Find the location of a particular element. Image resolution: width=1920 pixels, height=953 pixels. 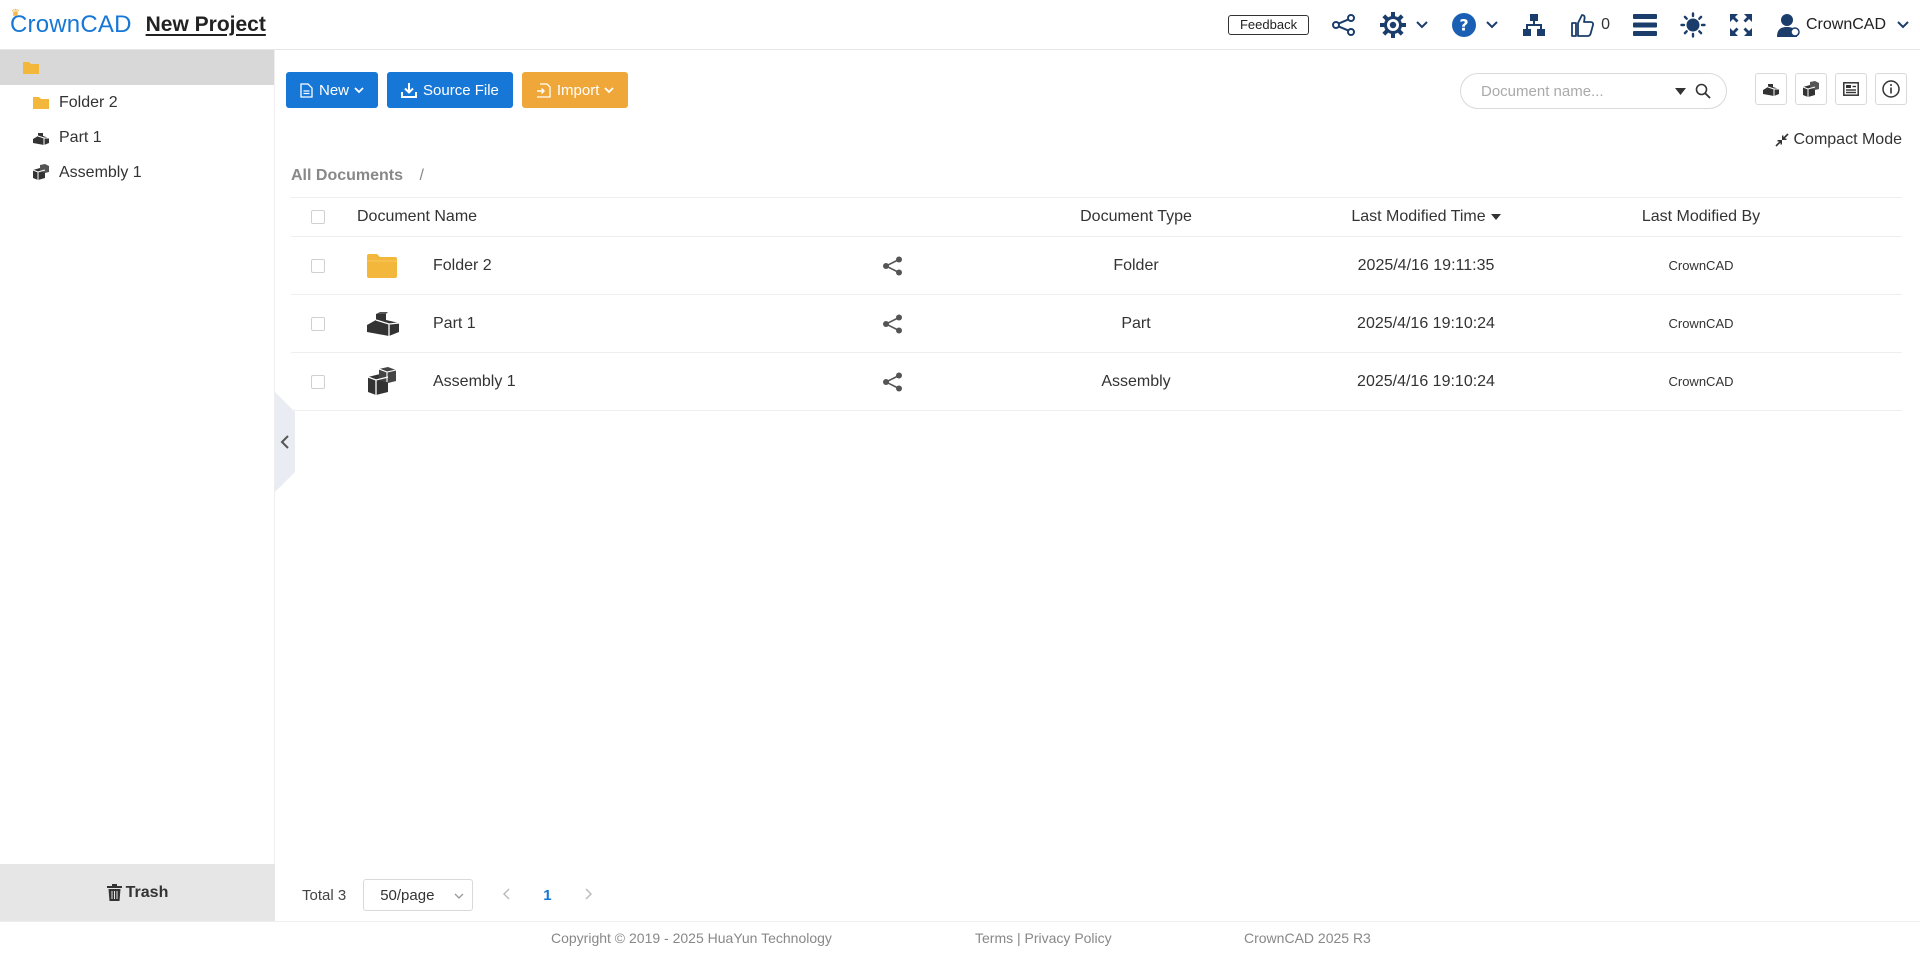

sidebar-item-part-1: Part 1 is located at coordinates (137, 137).